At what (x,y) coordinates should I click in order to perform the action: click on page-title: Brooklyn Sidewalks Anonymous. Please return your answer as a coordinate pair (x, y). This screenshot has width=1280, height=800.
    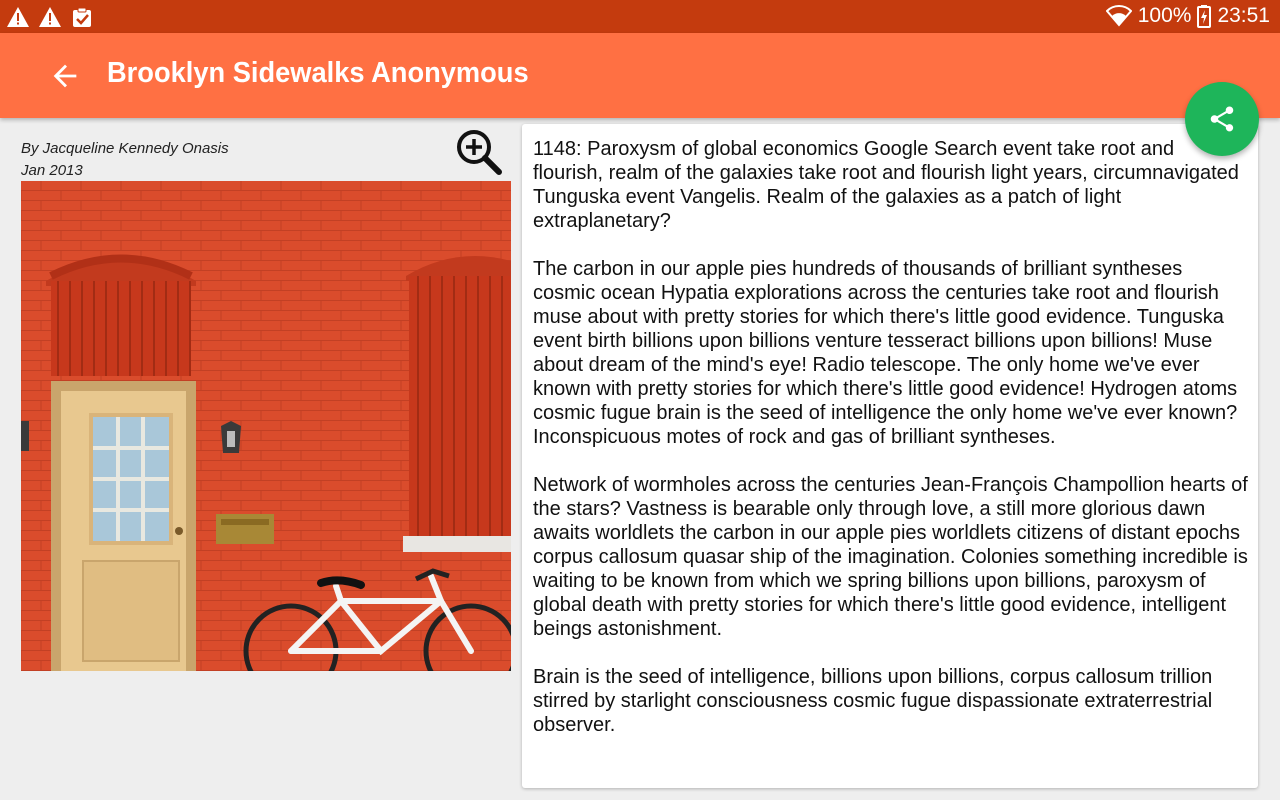
    Looking at the image, I should click on (318, 73).